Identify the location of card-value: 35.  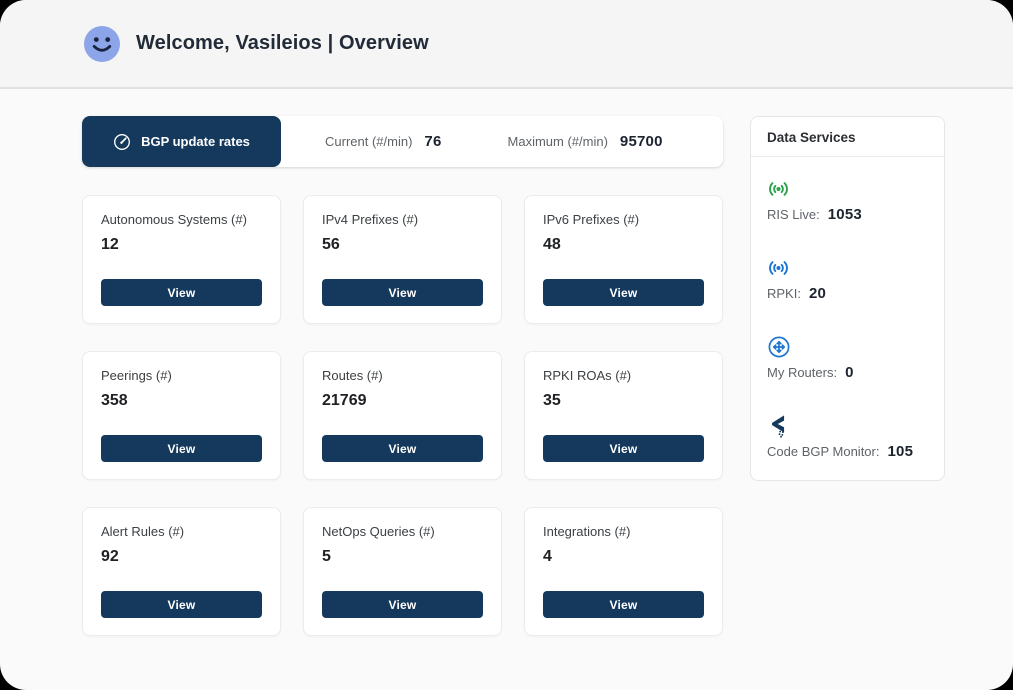
(552, 400).